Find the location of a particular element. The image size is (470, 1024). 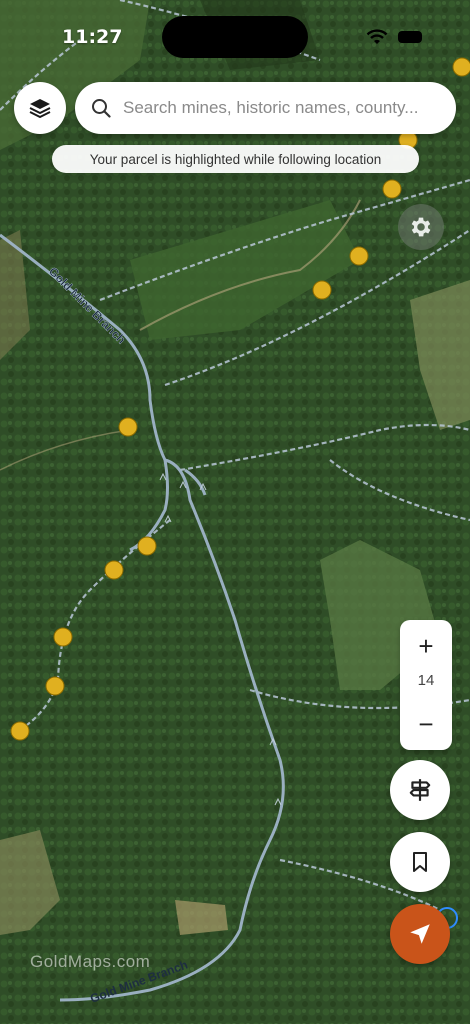

settings-button is located at coordinates (421, 227).